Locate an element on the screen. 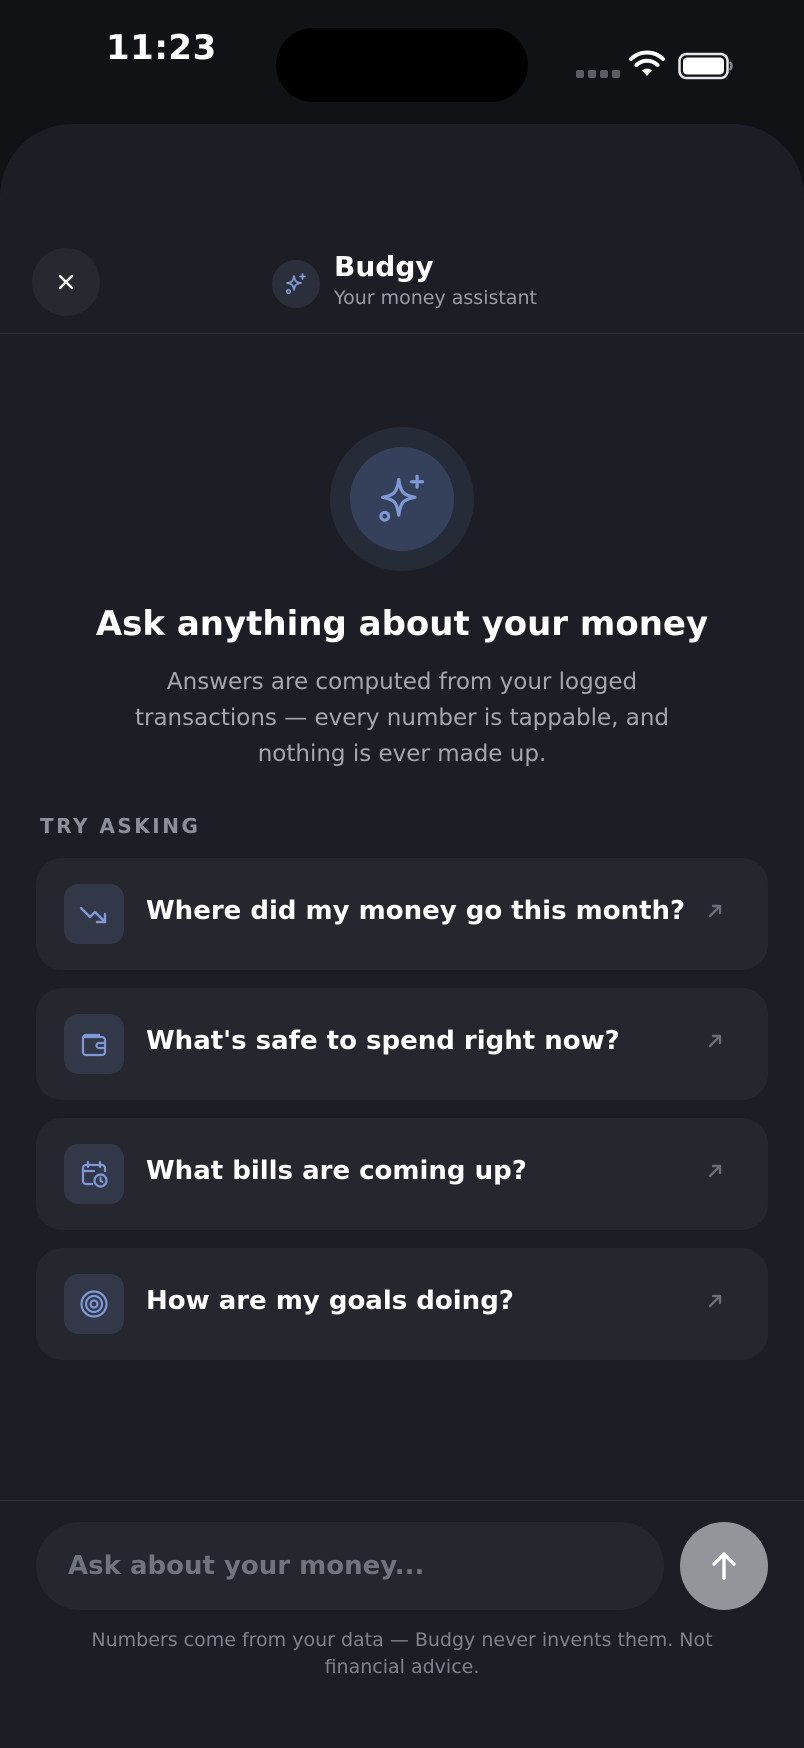  suggestion-card: How are my goals doing? is located at coordinates (402, 1304).